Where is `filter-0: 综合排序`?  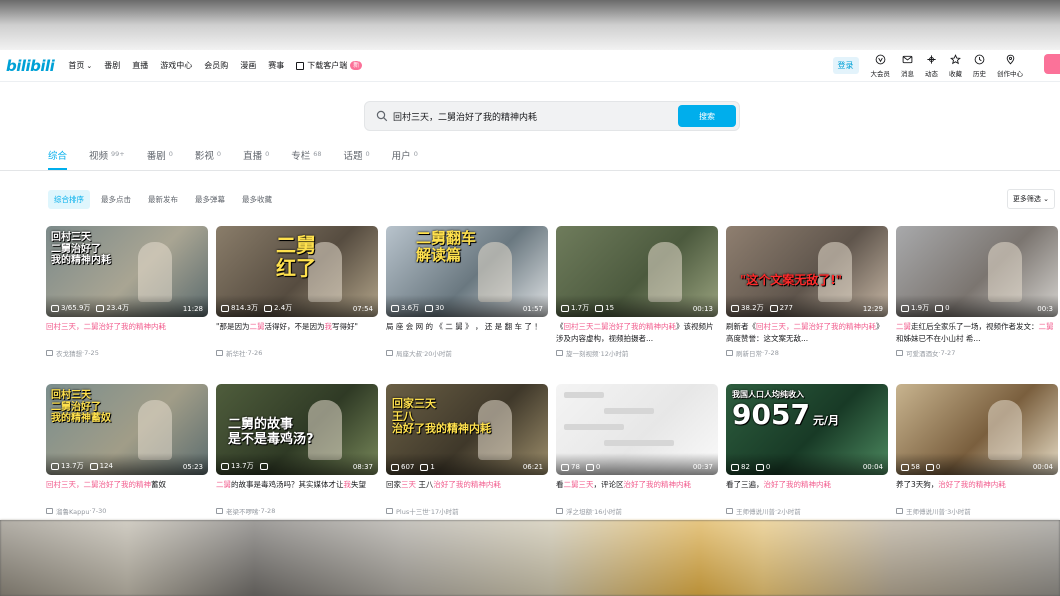
filter-0: 综合排序 is located at coordinates (69, 199).